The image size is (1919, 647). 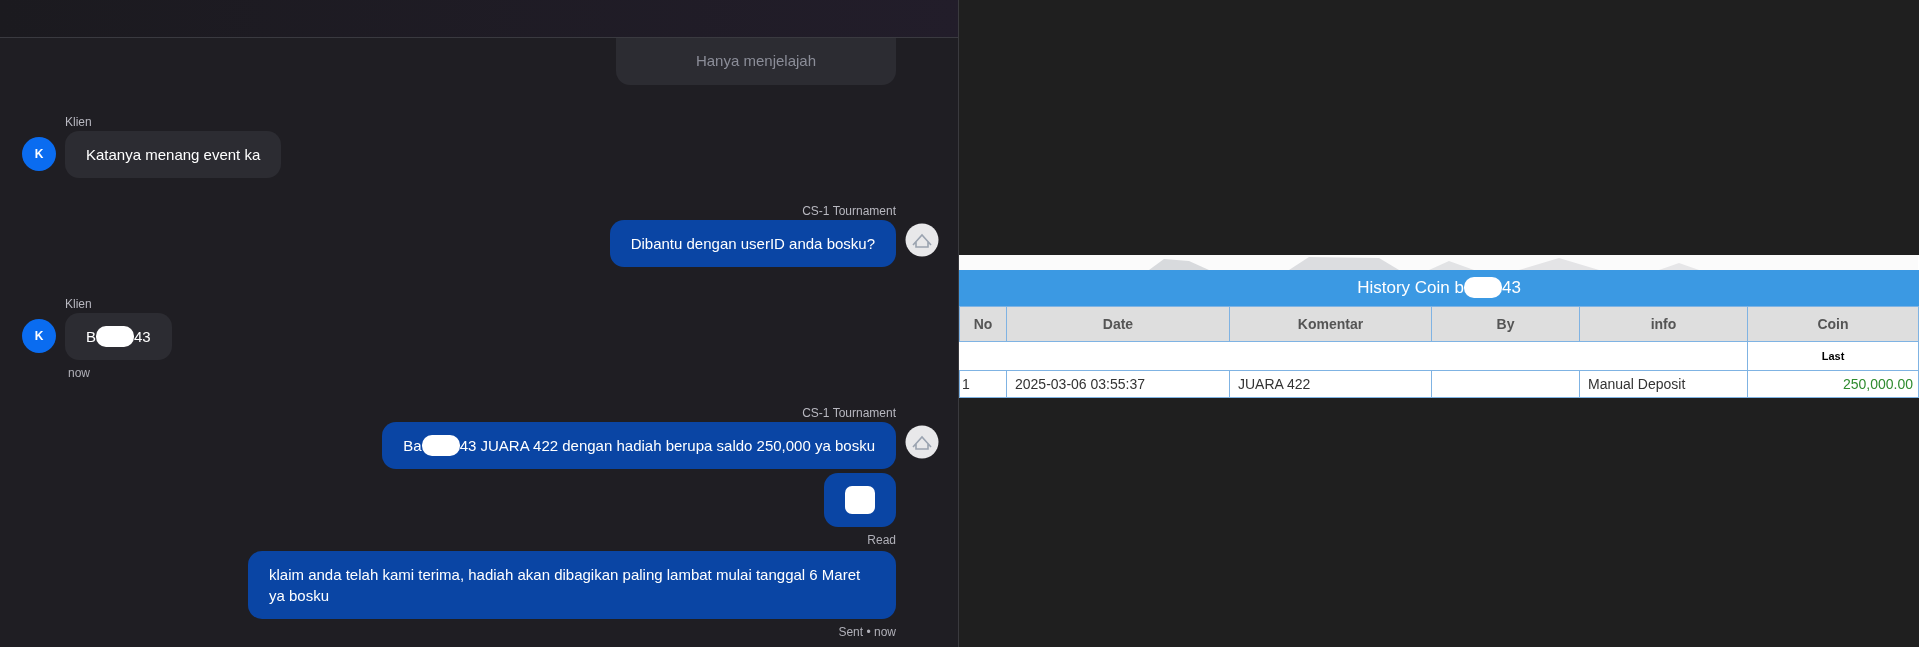 What do you see at coordinates (983, 324) in the screenshot?
I see `column-header: No` at bounding box center [983, 324].